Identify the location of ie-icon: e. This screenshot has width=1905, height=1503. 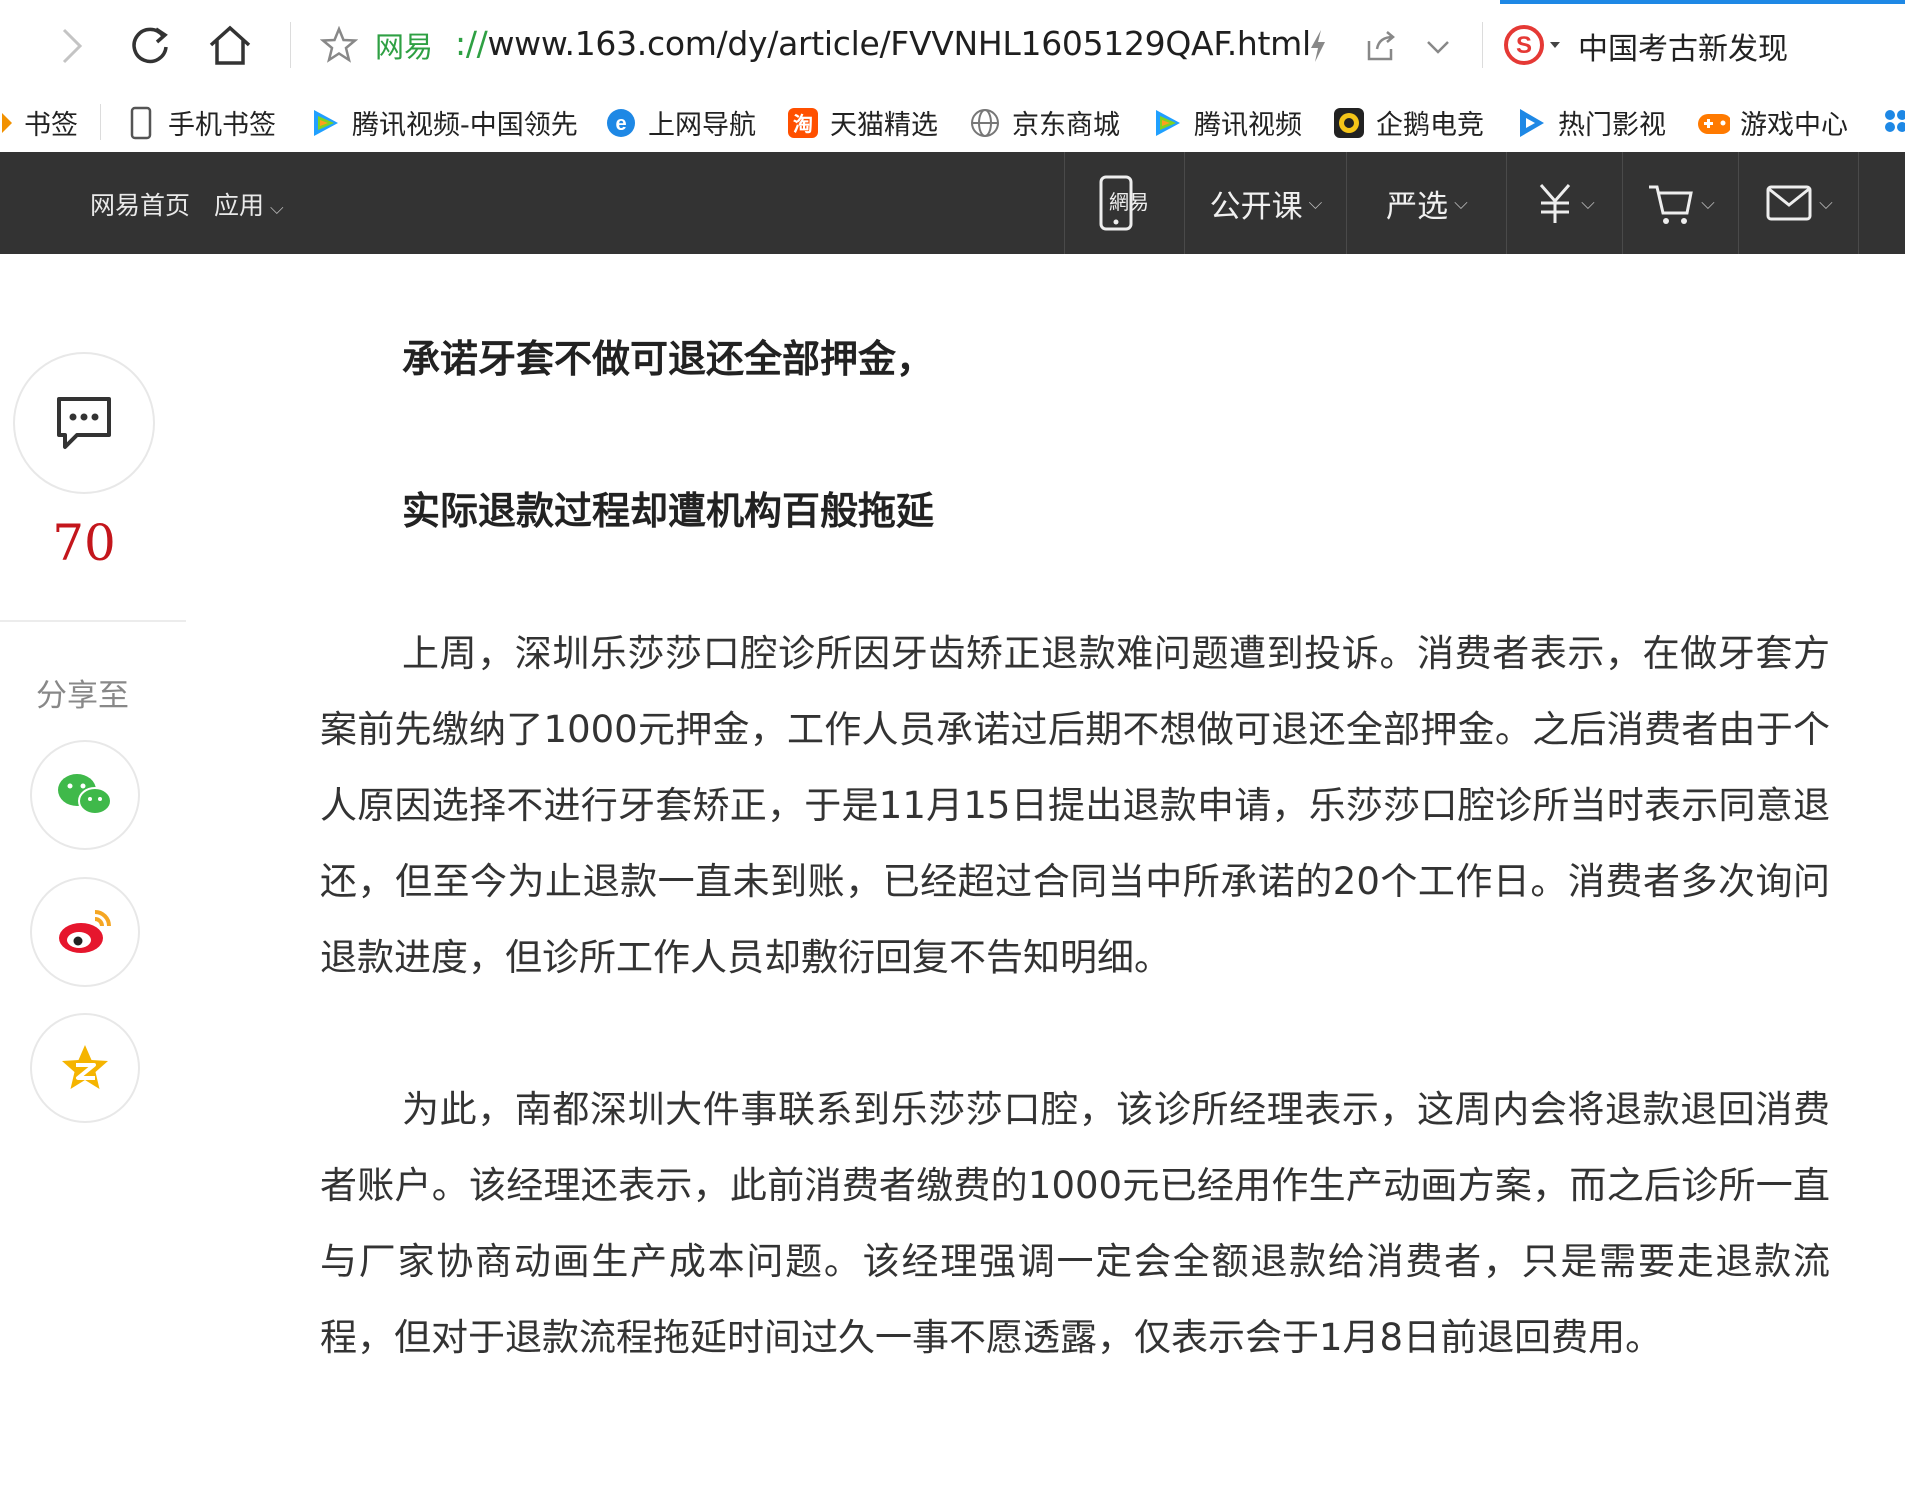
(621, 123).